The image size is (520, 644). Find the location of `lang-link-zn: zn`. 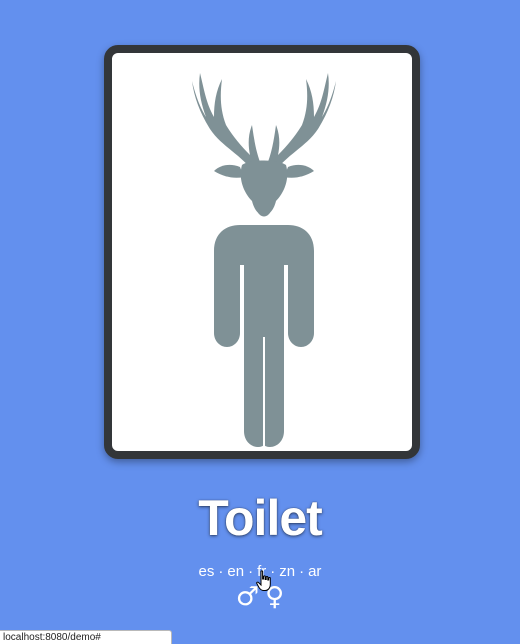

lang-link-zn: zn is located at coordinates (287, 571).